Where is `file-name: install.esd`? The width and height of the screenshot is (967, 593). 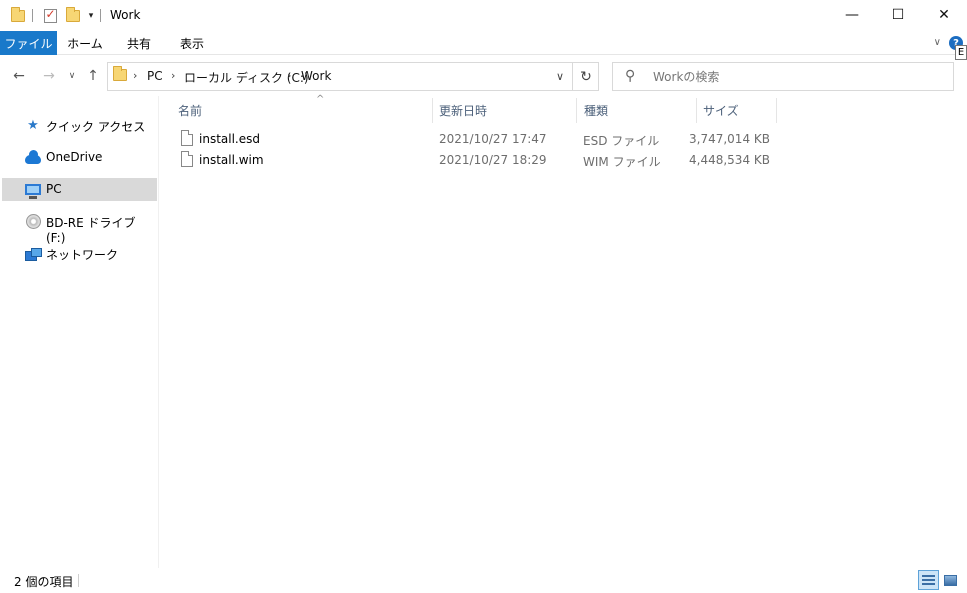
file-name: install.esd is located at coordinates (229, 139).